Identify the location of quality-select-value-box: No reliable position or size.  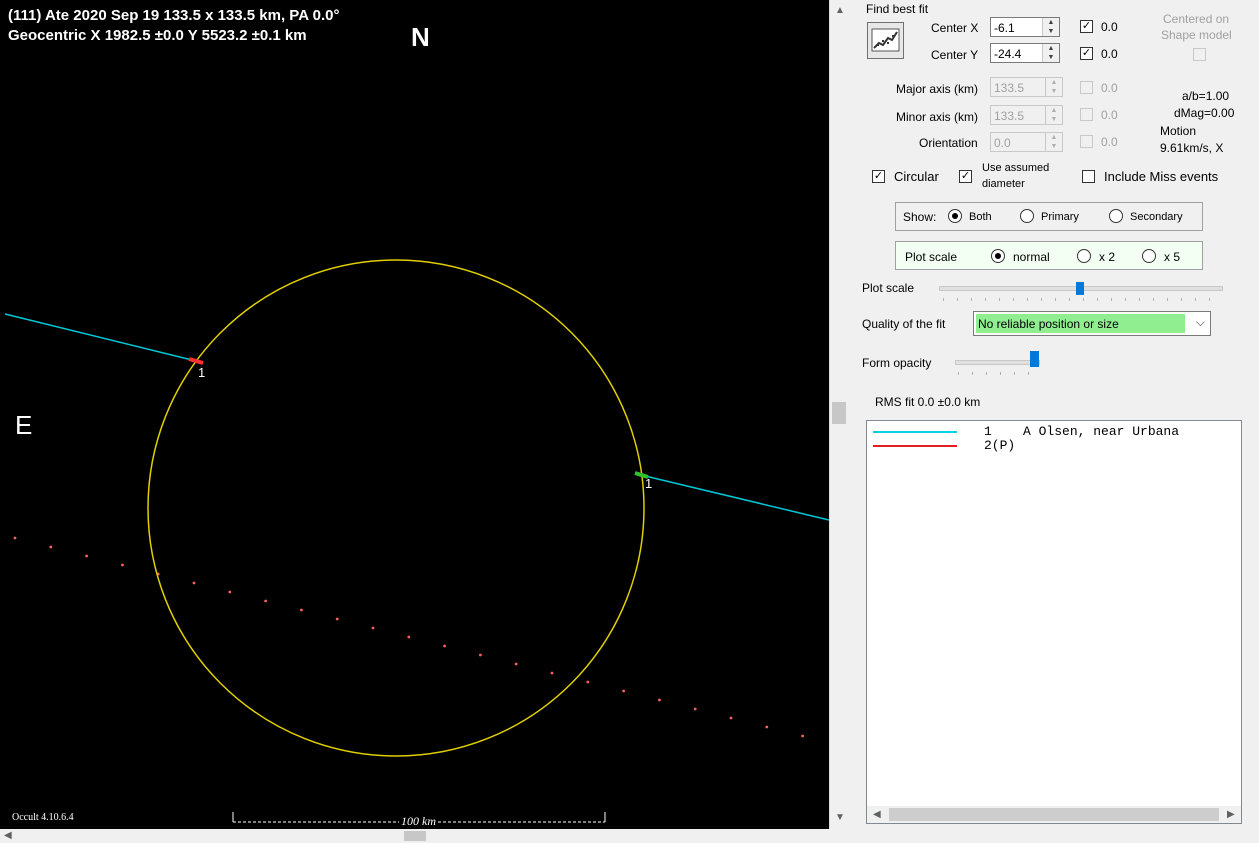
(1080, 323).